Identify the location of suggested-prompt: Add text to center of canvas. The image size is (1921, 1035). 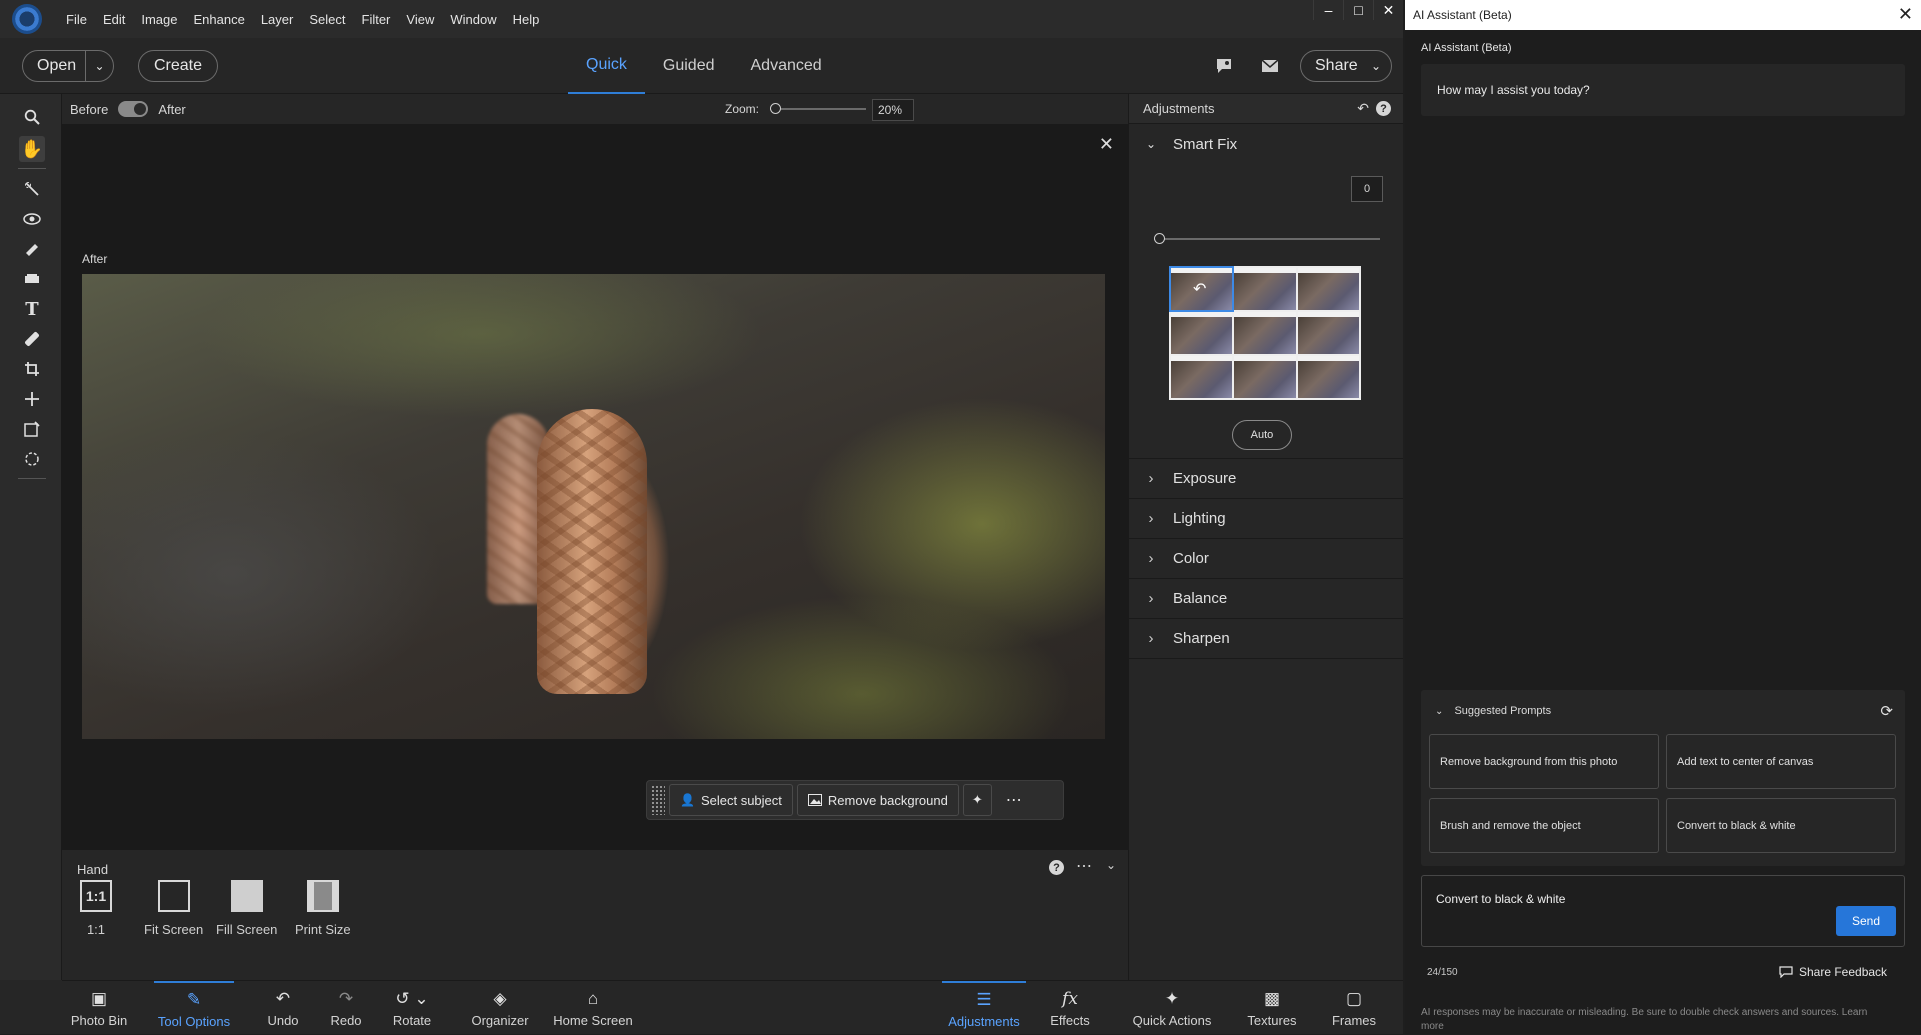
(1781, 761).